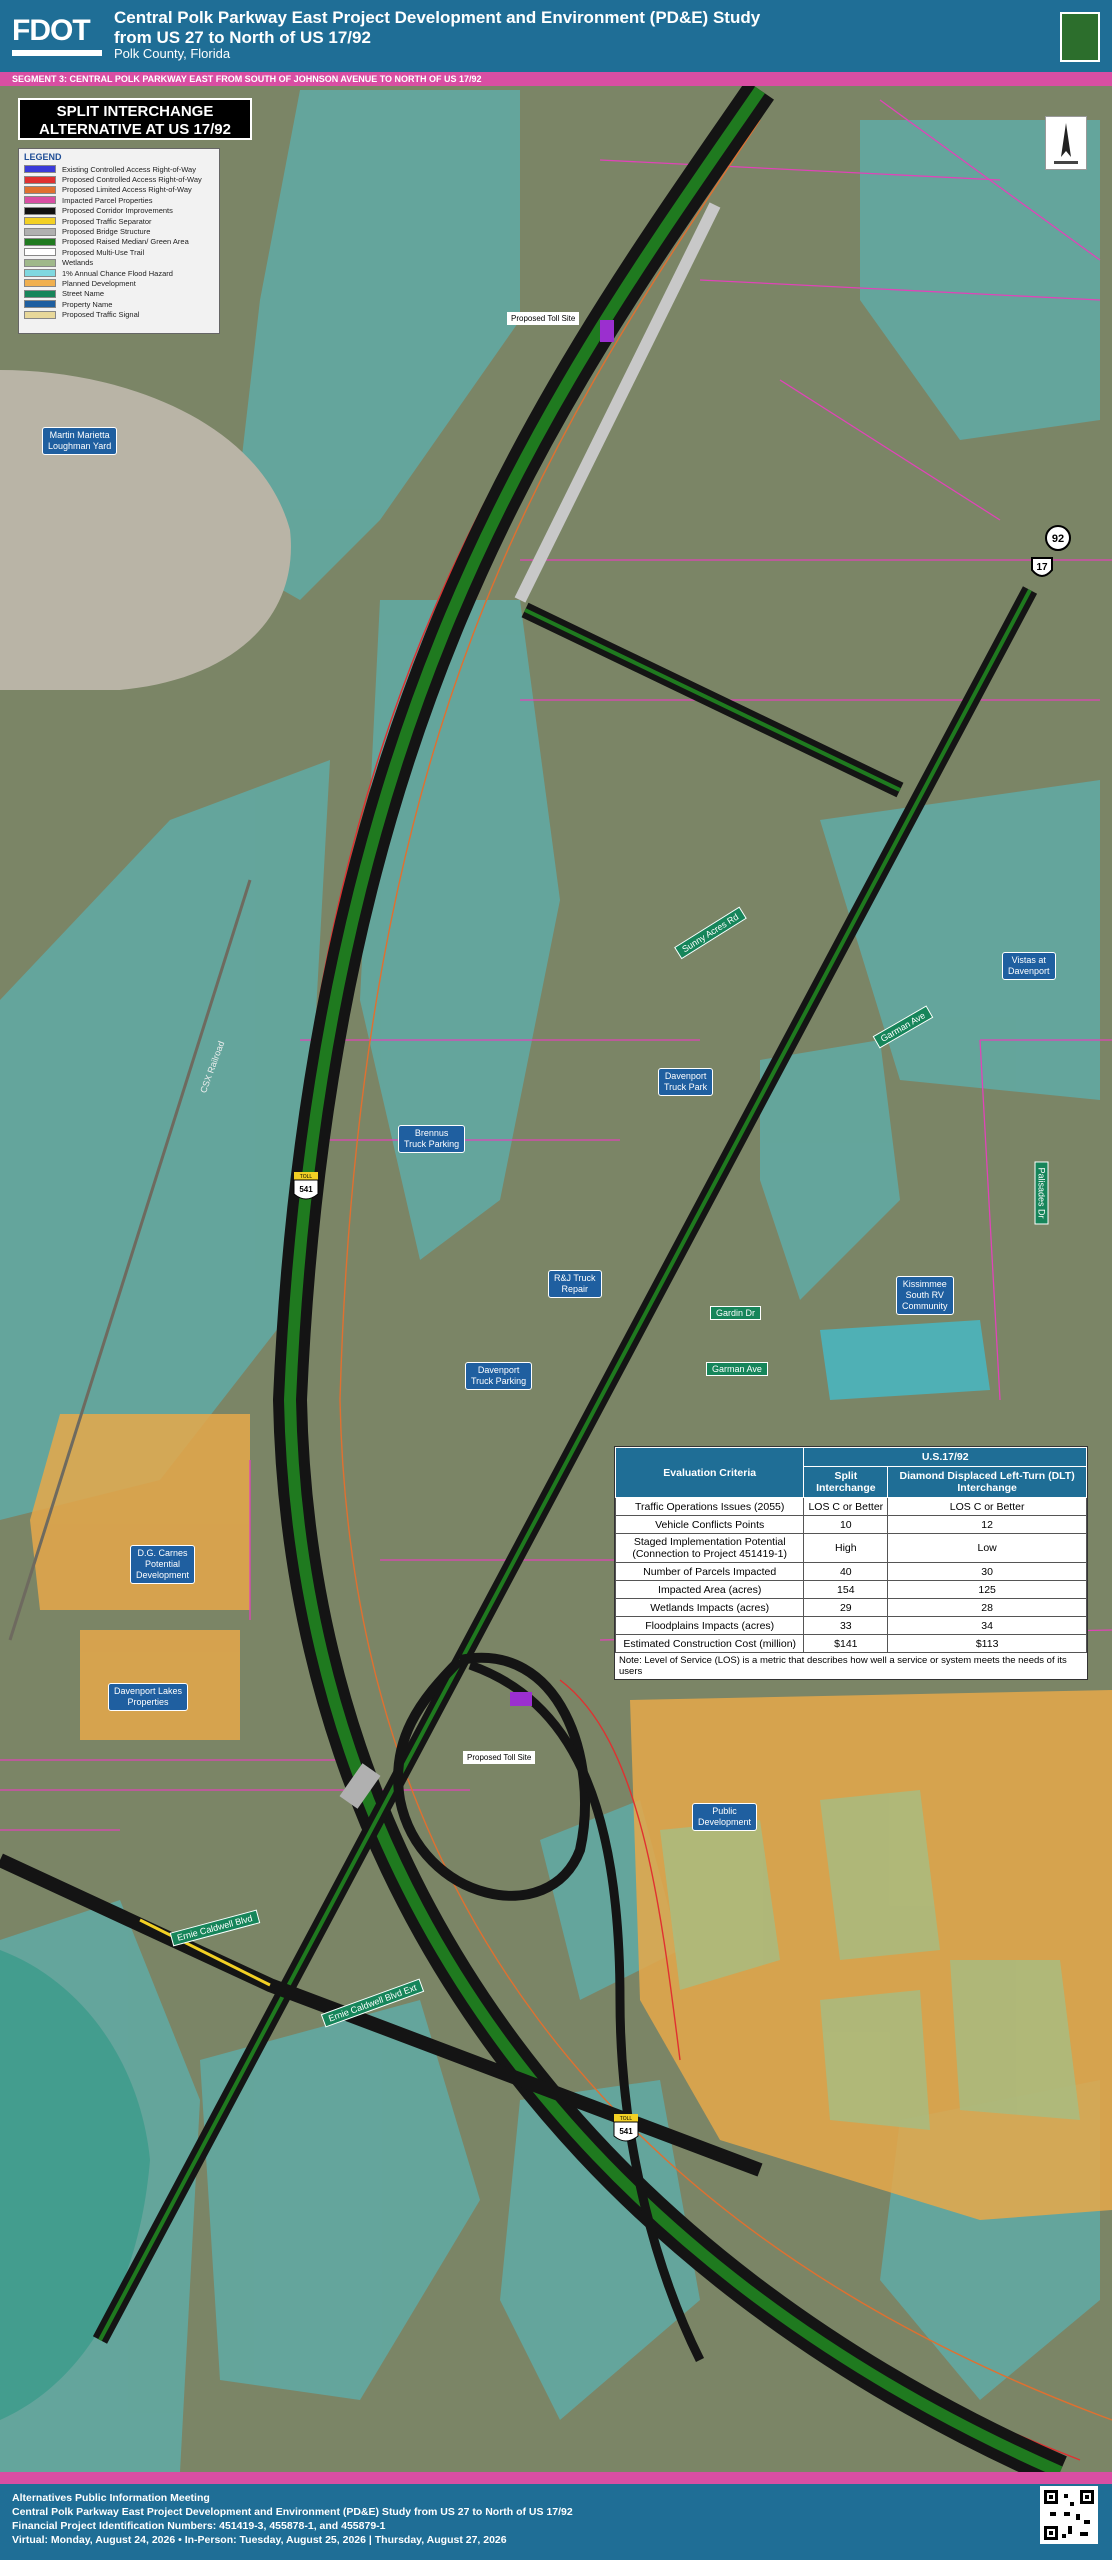 This screenshot has width=1112, height=2560. What do you see at coordinates (119, 231) in the screenshot?
I see `legend-item: Proposed Bridge Structure` at bounding box center [119, 231].